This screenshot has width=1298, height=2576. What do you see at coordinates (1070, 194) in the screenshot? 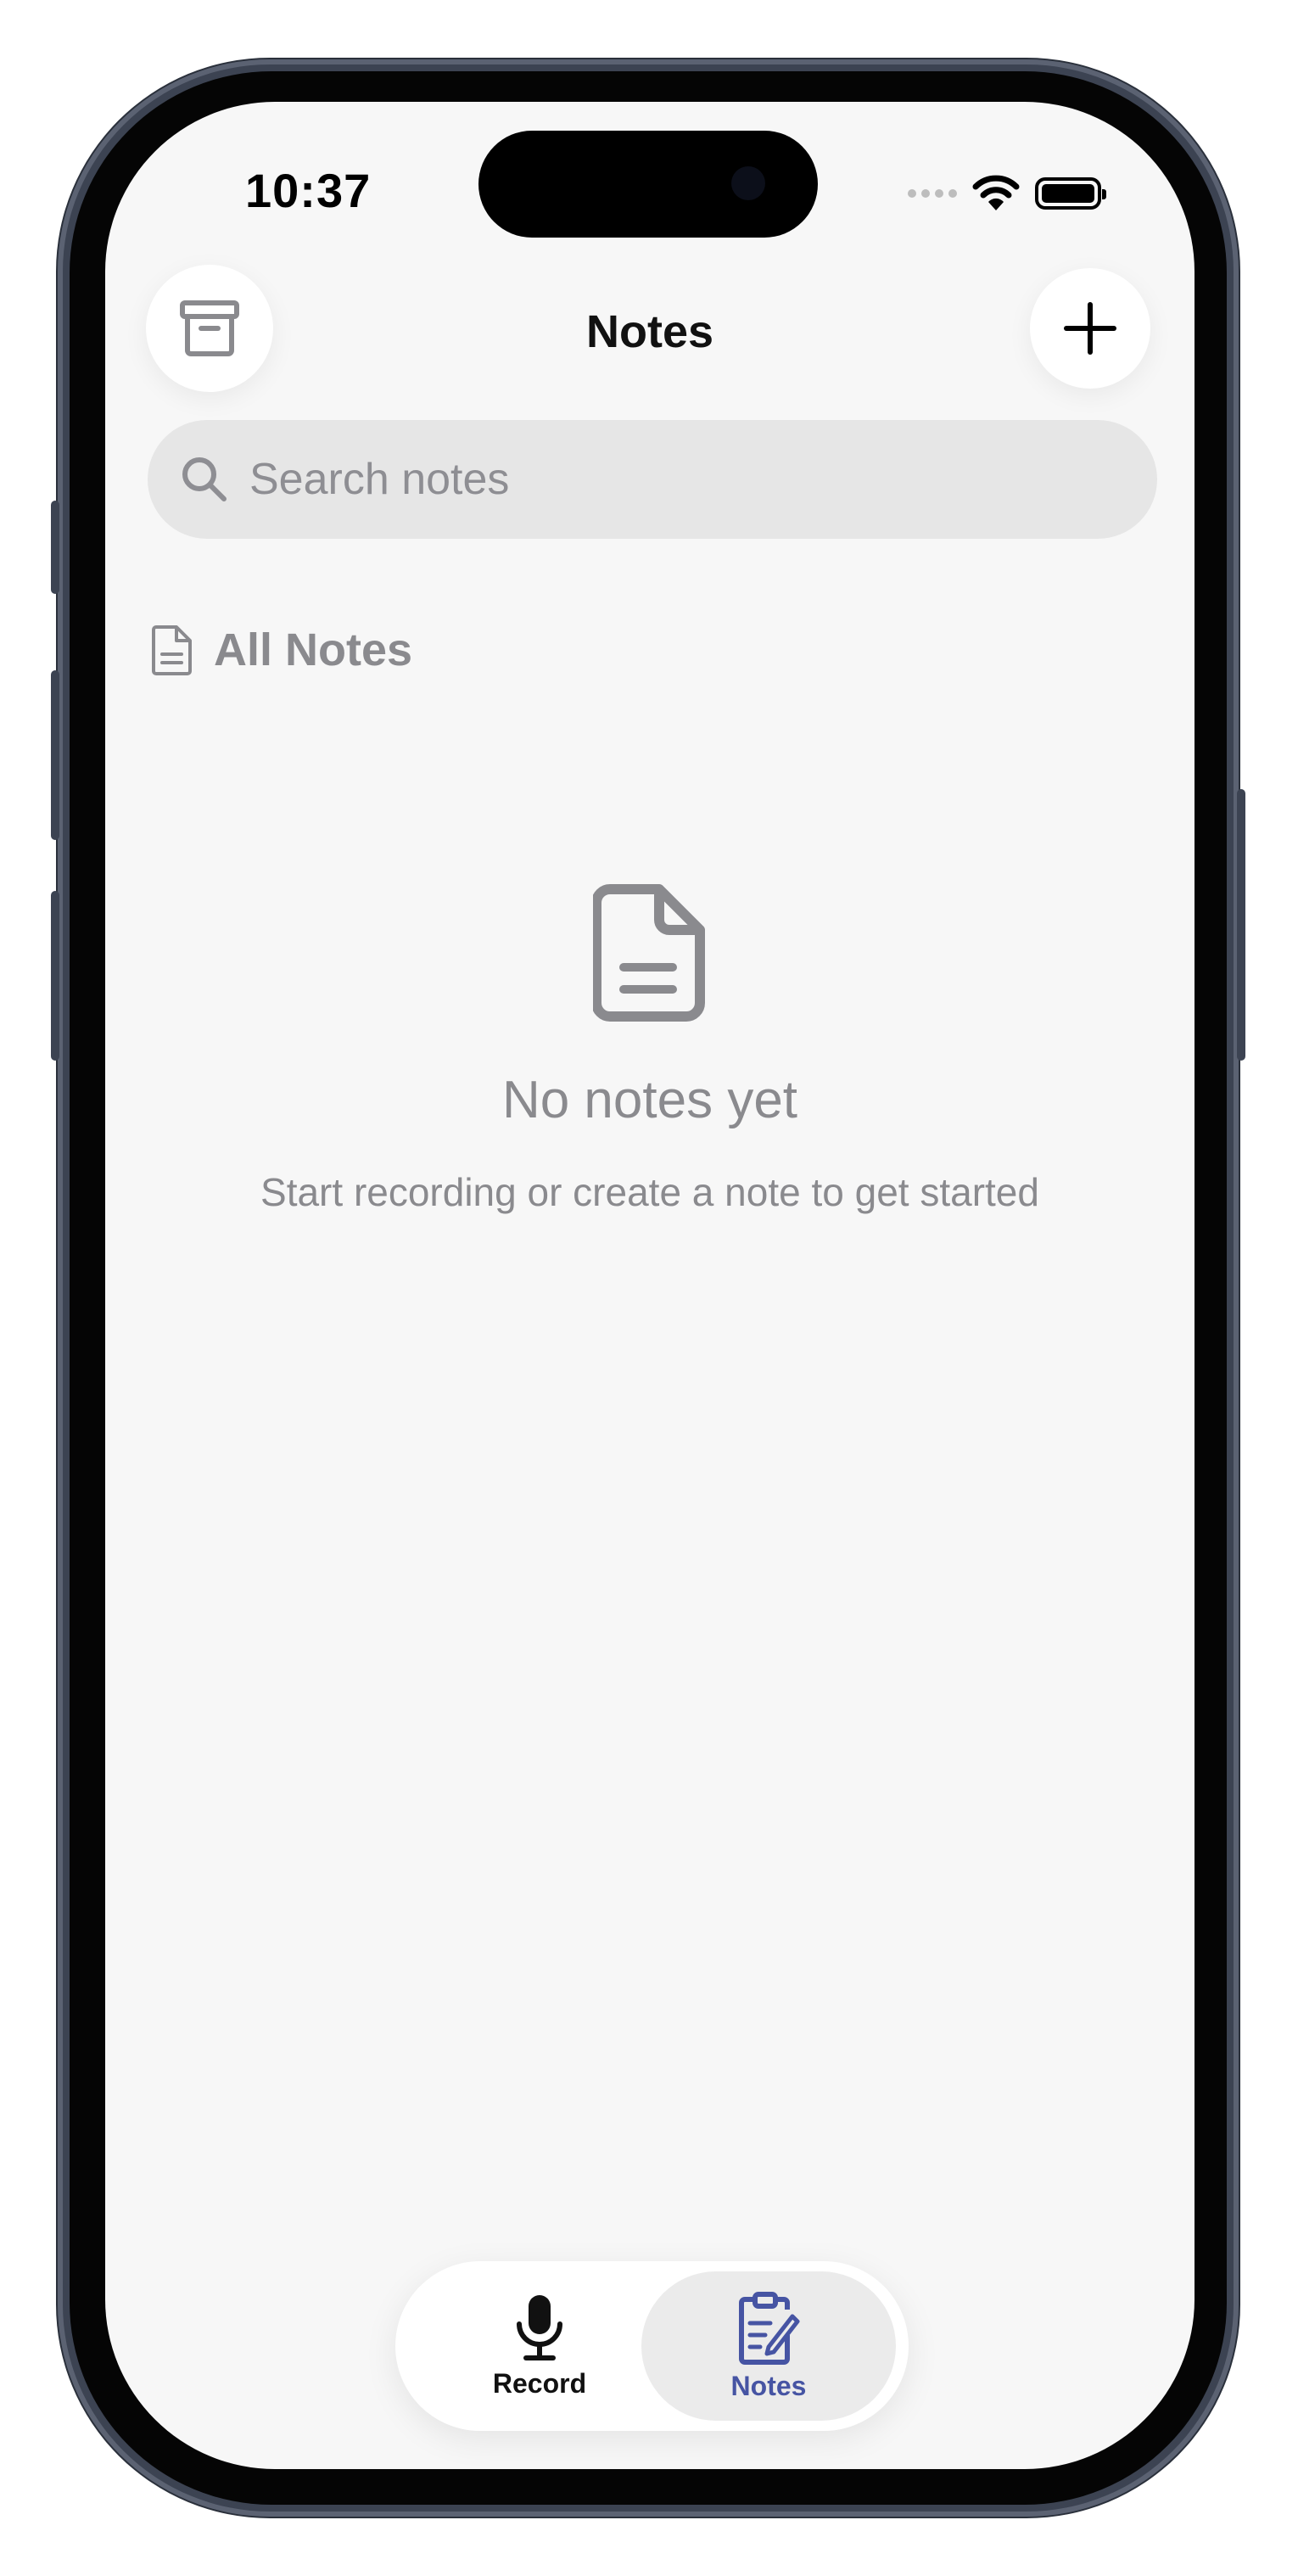
I see `battery-icon` at bounding box center [1070, 194].